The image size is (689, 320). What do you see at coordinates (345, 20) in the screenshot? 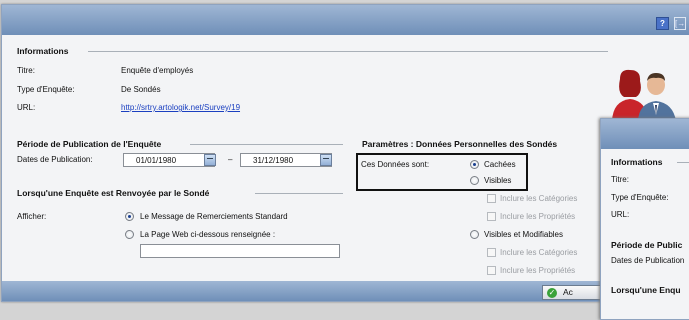
I see `window-titlebar: ? [→` at bounding box center [345, 20].